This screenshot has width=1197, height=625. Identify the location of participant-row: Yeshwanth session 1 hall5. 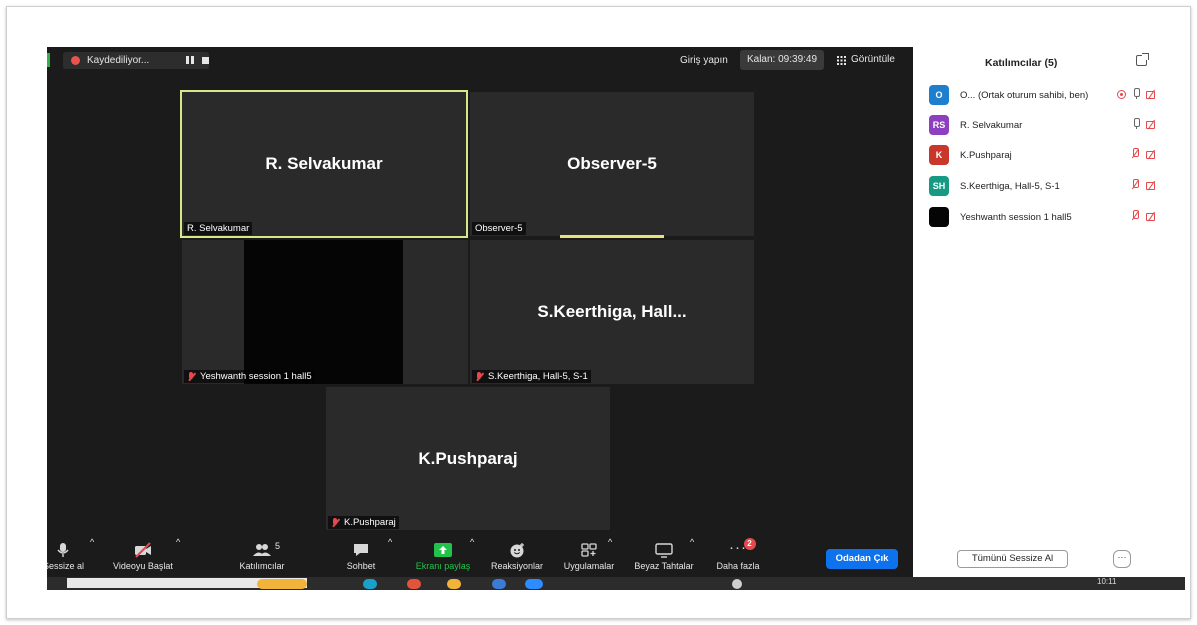
(1049, 217).